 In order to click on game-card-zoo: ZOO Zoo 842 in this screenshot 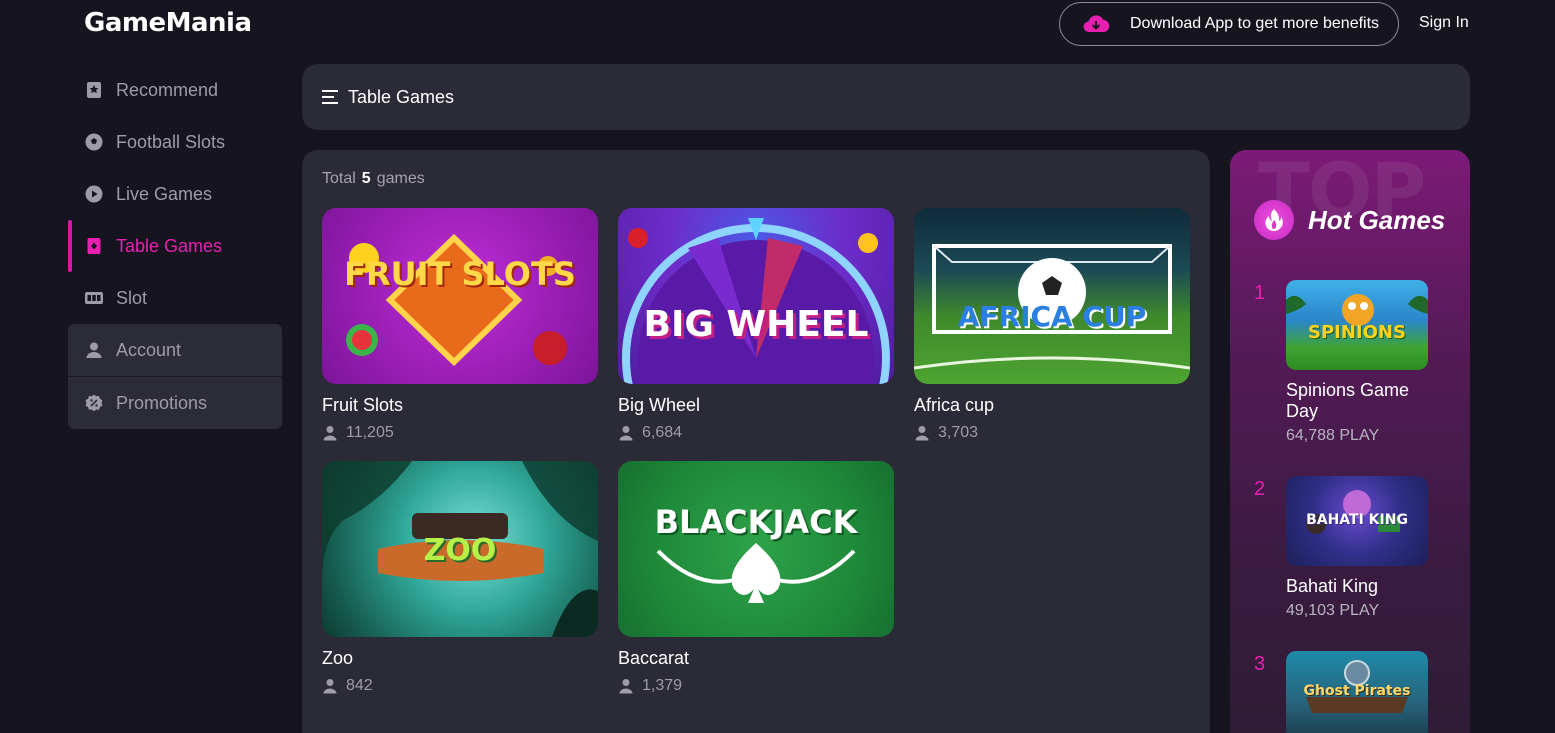, I will do `click(460, 578)`.